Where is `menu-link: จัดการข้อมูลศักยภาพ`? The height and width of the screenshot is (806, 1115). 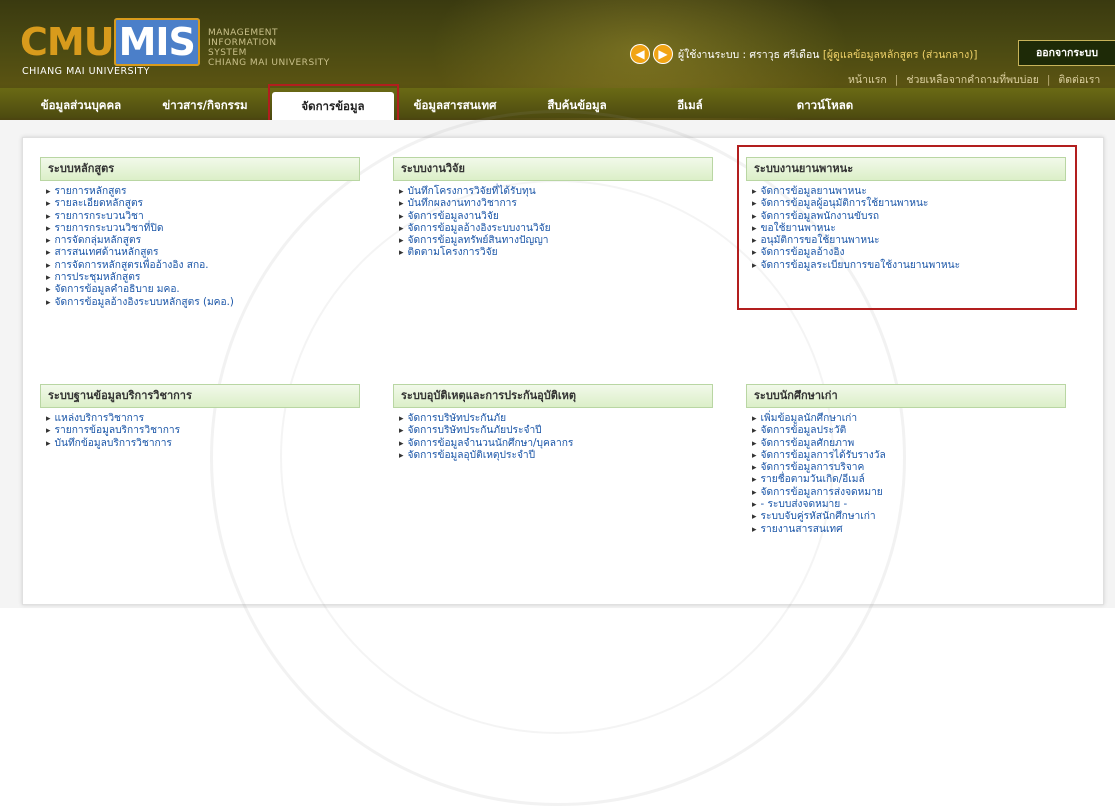 menu-link: จัดการข้อมูลศักยภาพ is located at coordinates (909, 444).